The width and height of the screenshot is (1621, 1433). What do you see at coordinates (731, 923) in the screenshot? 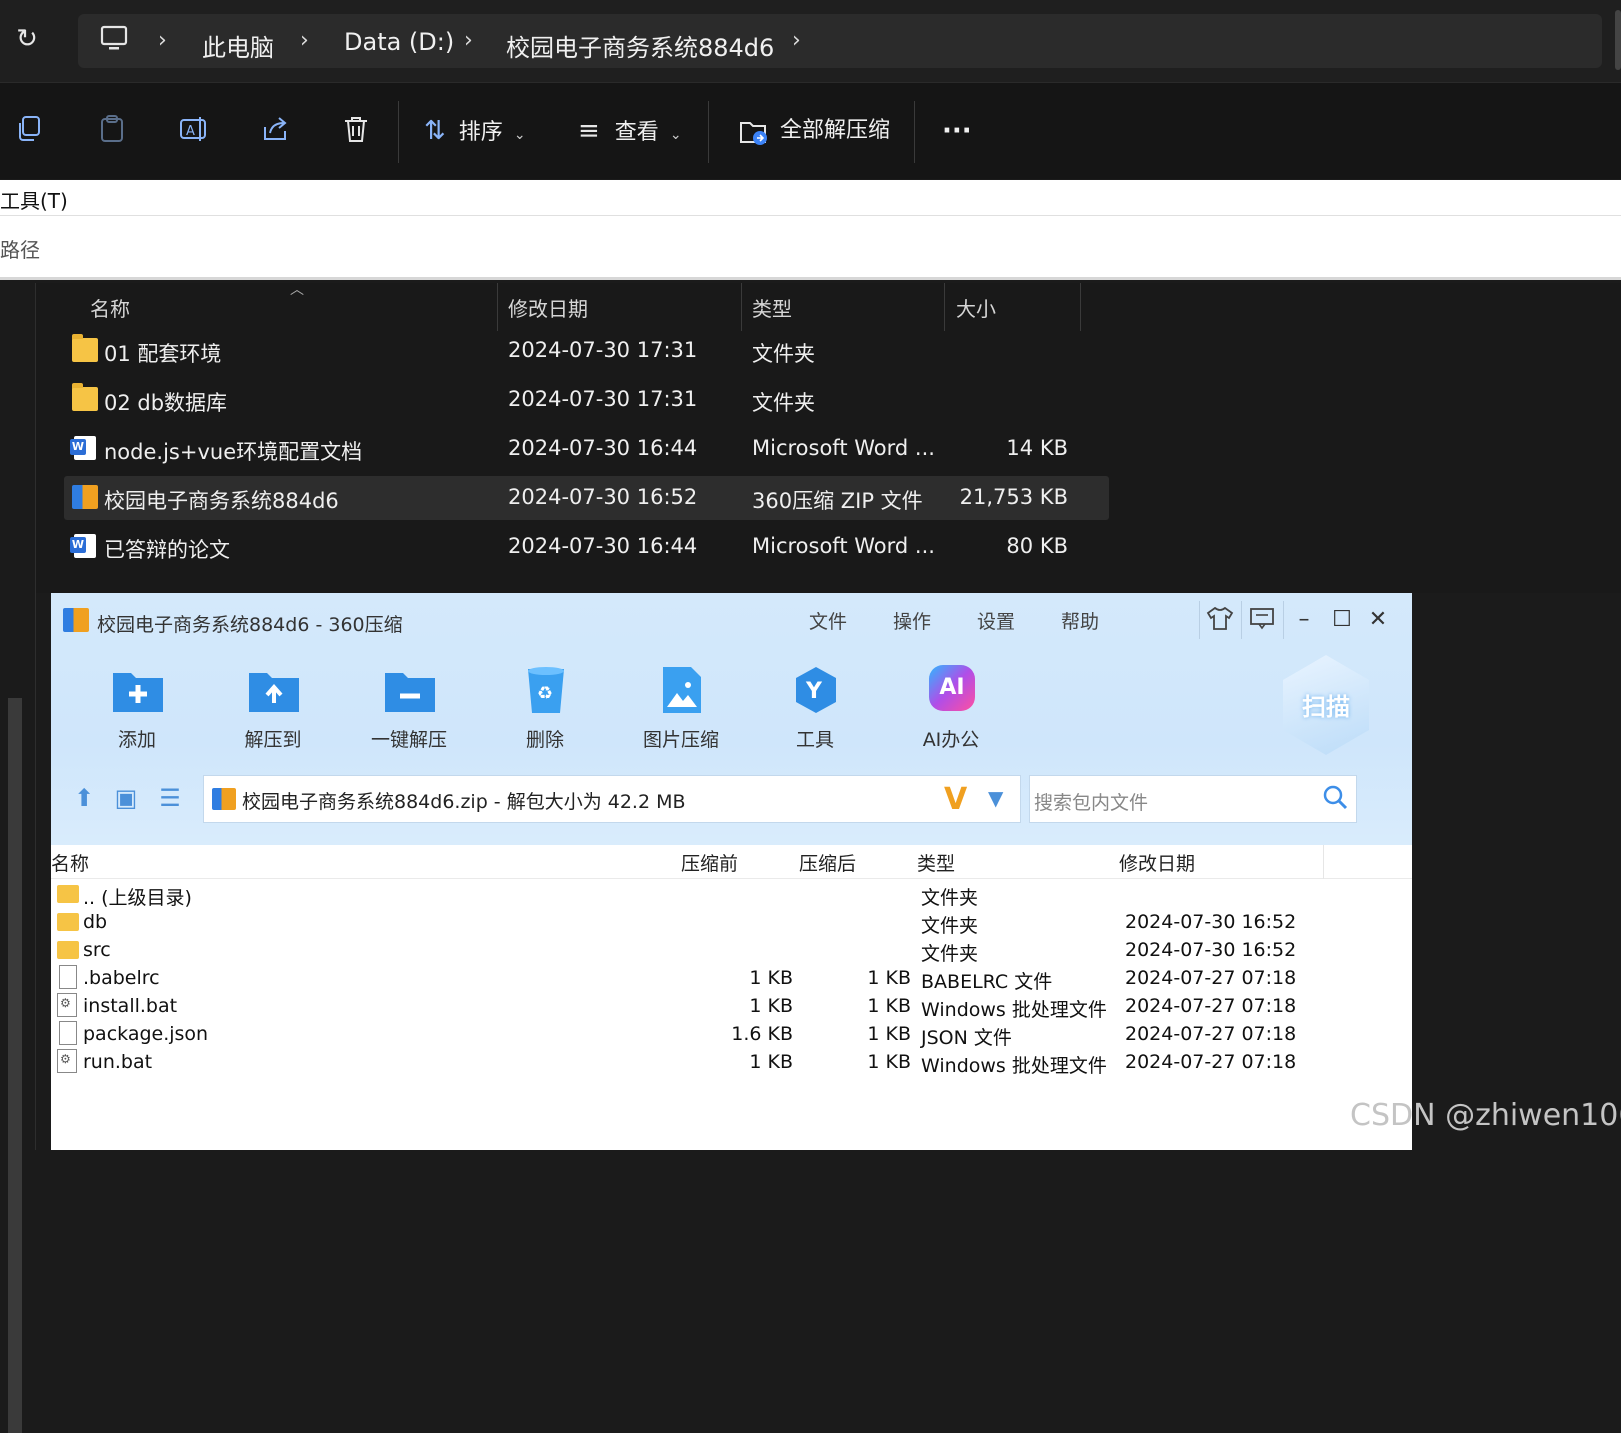
I see `archive-row: db 文件夹 2024-07-30 16:52` at bounding box center [731, 923].